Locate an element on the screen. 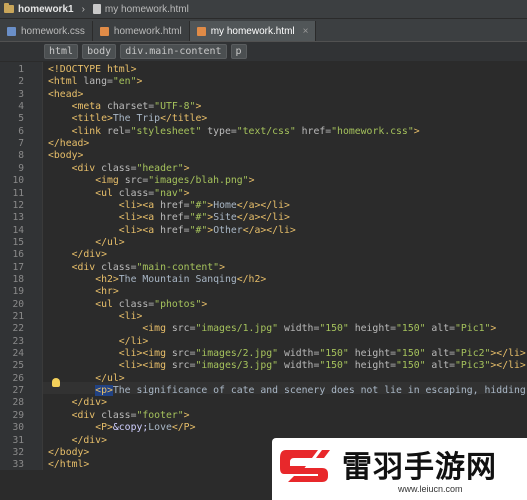 The image size is (527, 500). lightbulb-icon is located at coordinates (56, 382).